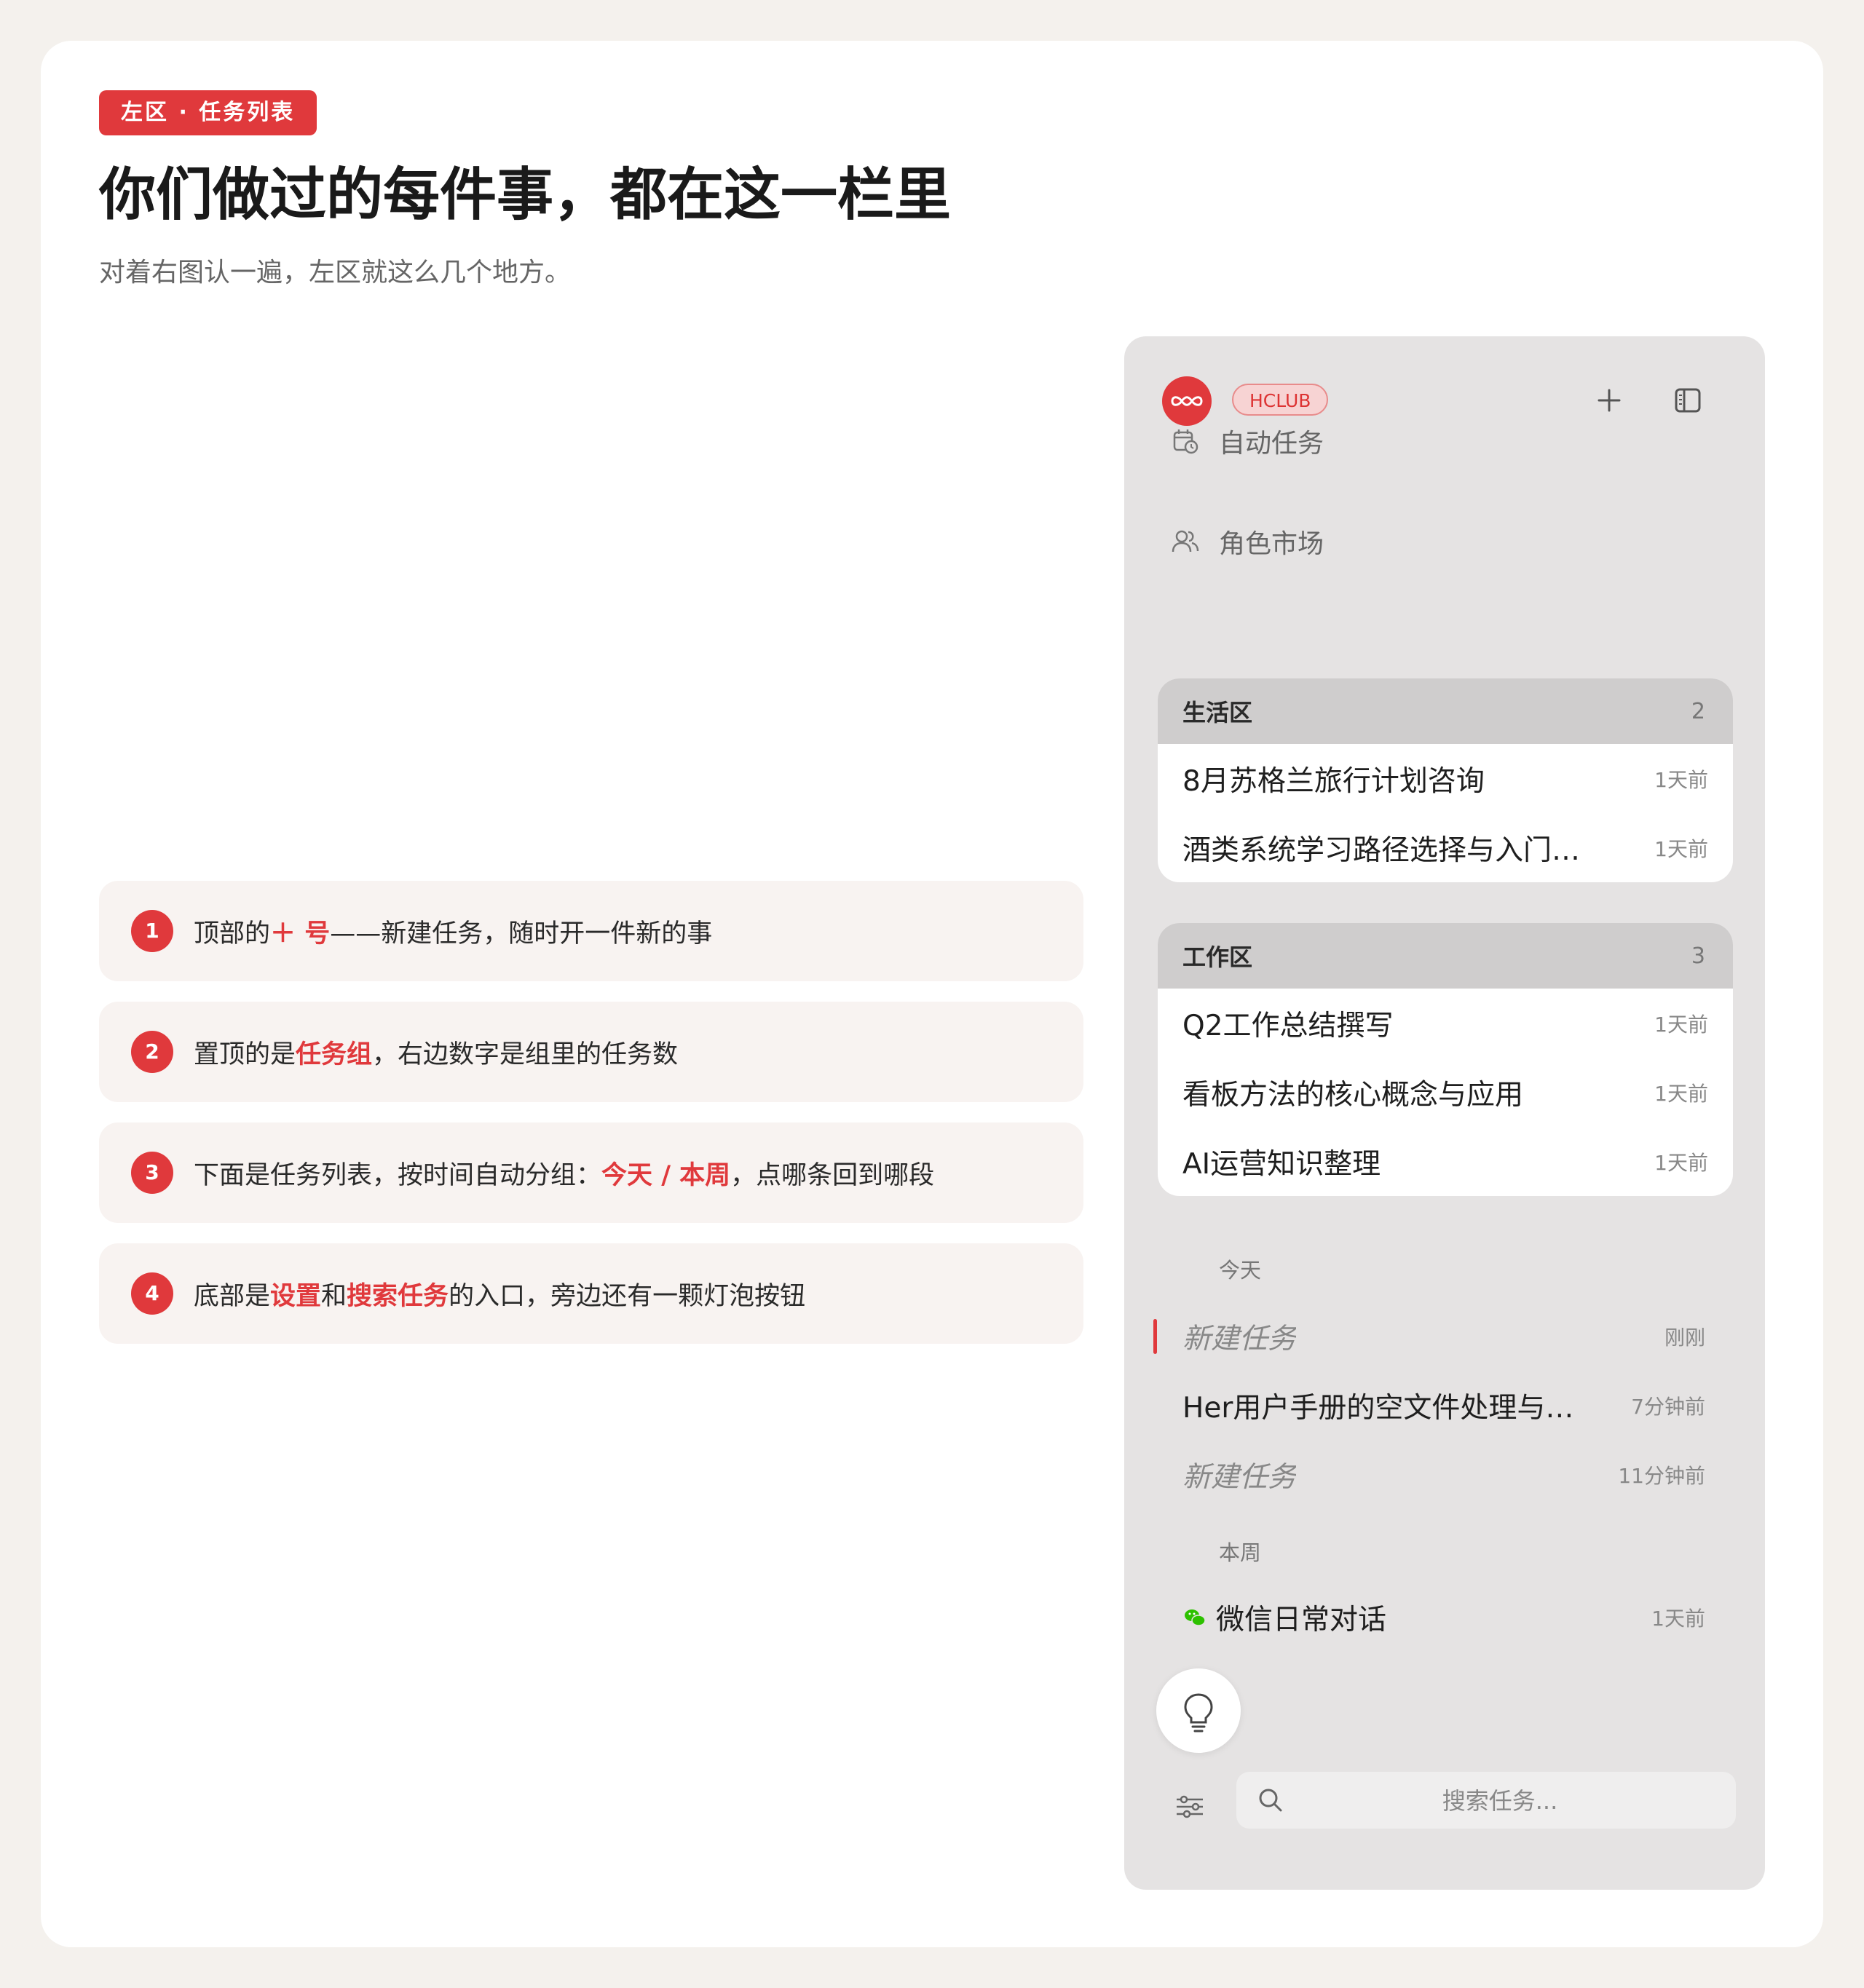  I want to click on note-highlight: 任务组, so click(334, 1054).